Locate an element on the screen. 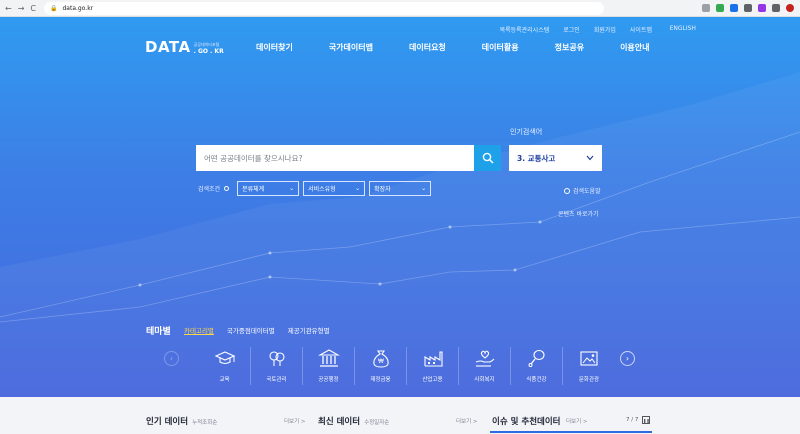  category-public-admin: 공공행정 is located at coordinates (329, 366).